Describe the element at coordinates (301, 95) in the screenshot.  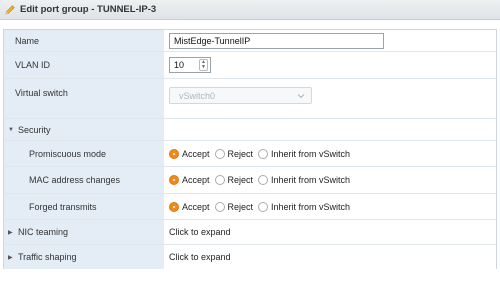
I see `chevron-down-icon` at that location.